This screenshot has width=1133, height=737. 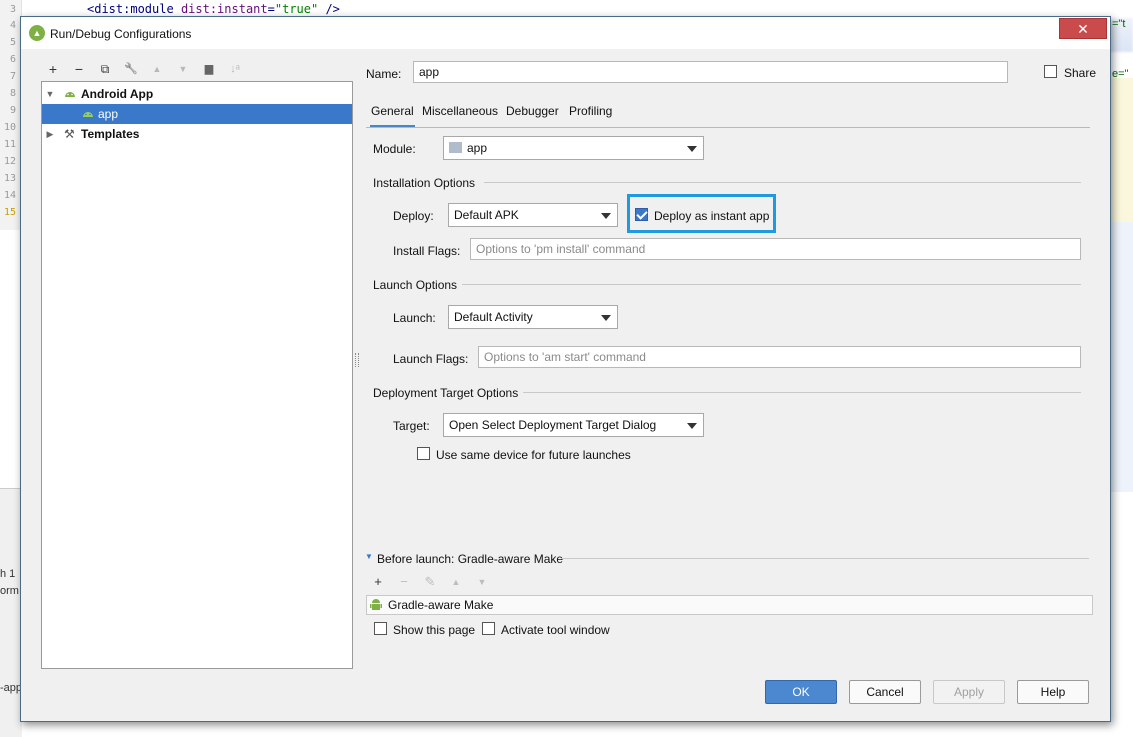 I want to click on deploy-select: Default APK, so click(x=533, y=215).